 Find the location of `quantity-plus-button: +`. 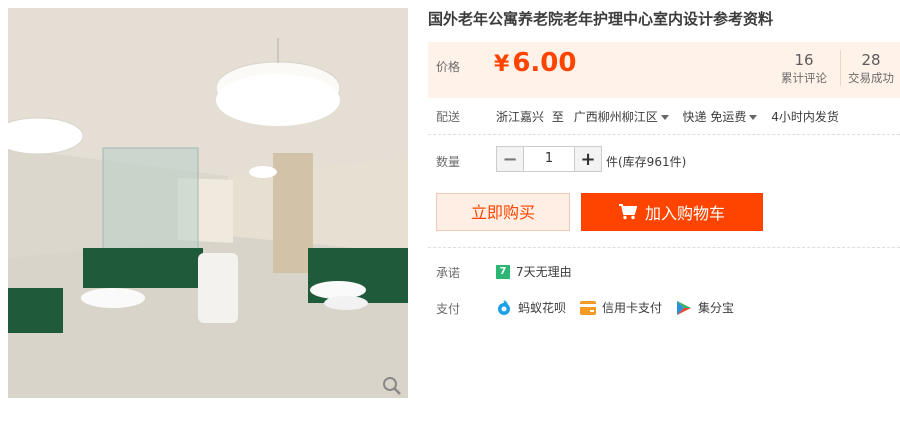

quantity-plus-button: + is located at coordinates (588, 159).